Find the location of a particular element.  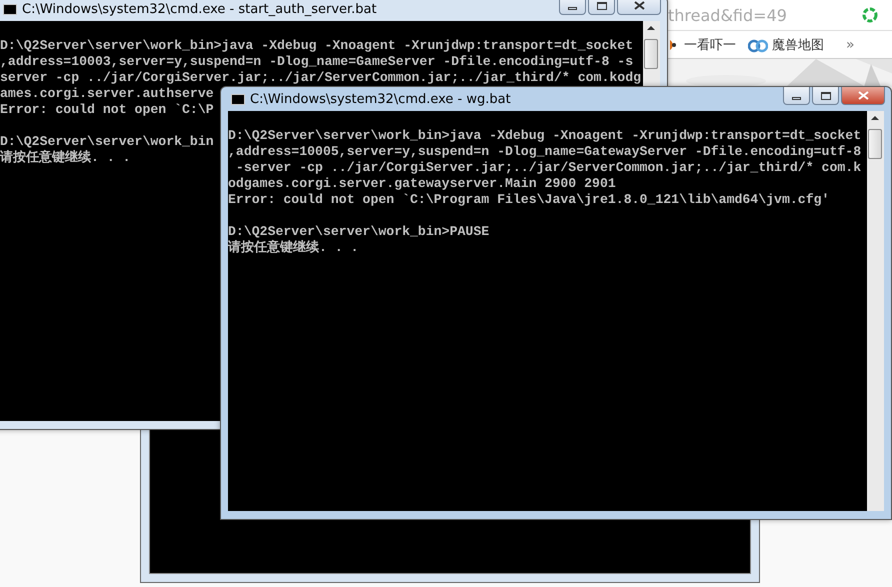

console-line: ,address=10005,server=y,suspend=n -Dlog_name=GatewayServer -Dfile.encoding=utf-8 is located at coordinates (545, 152).